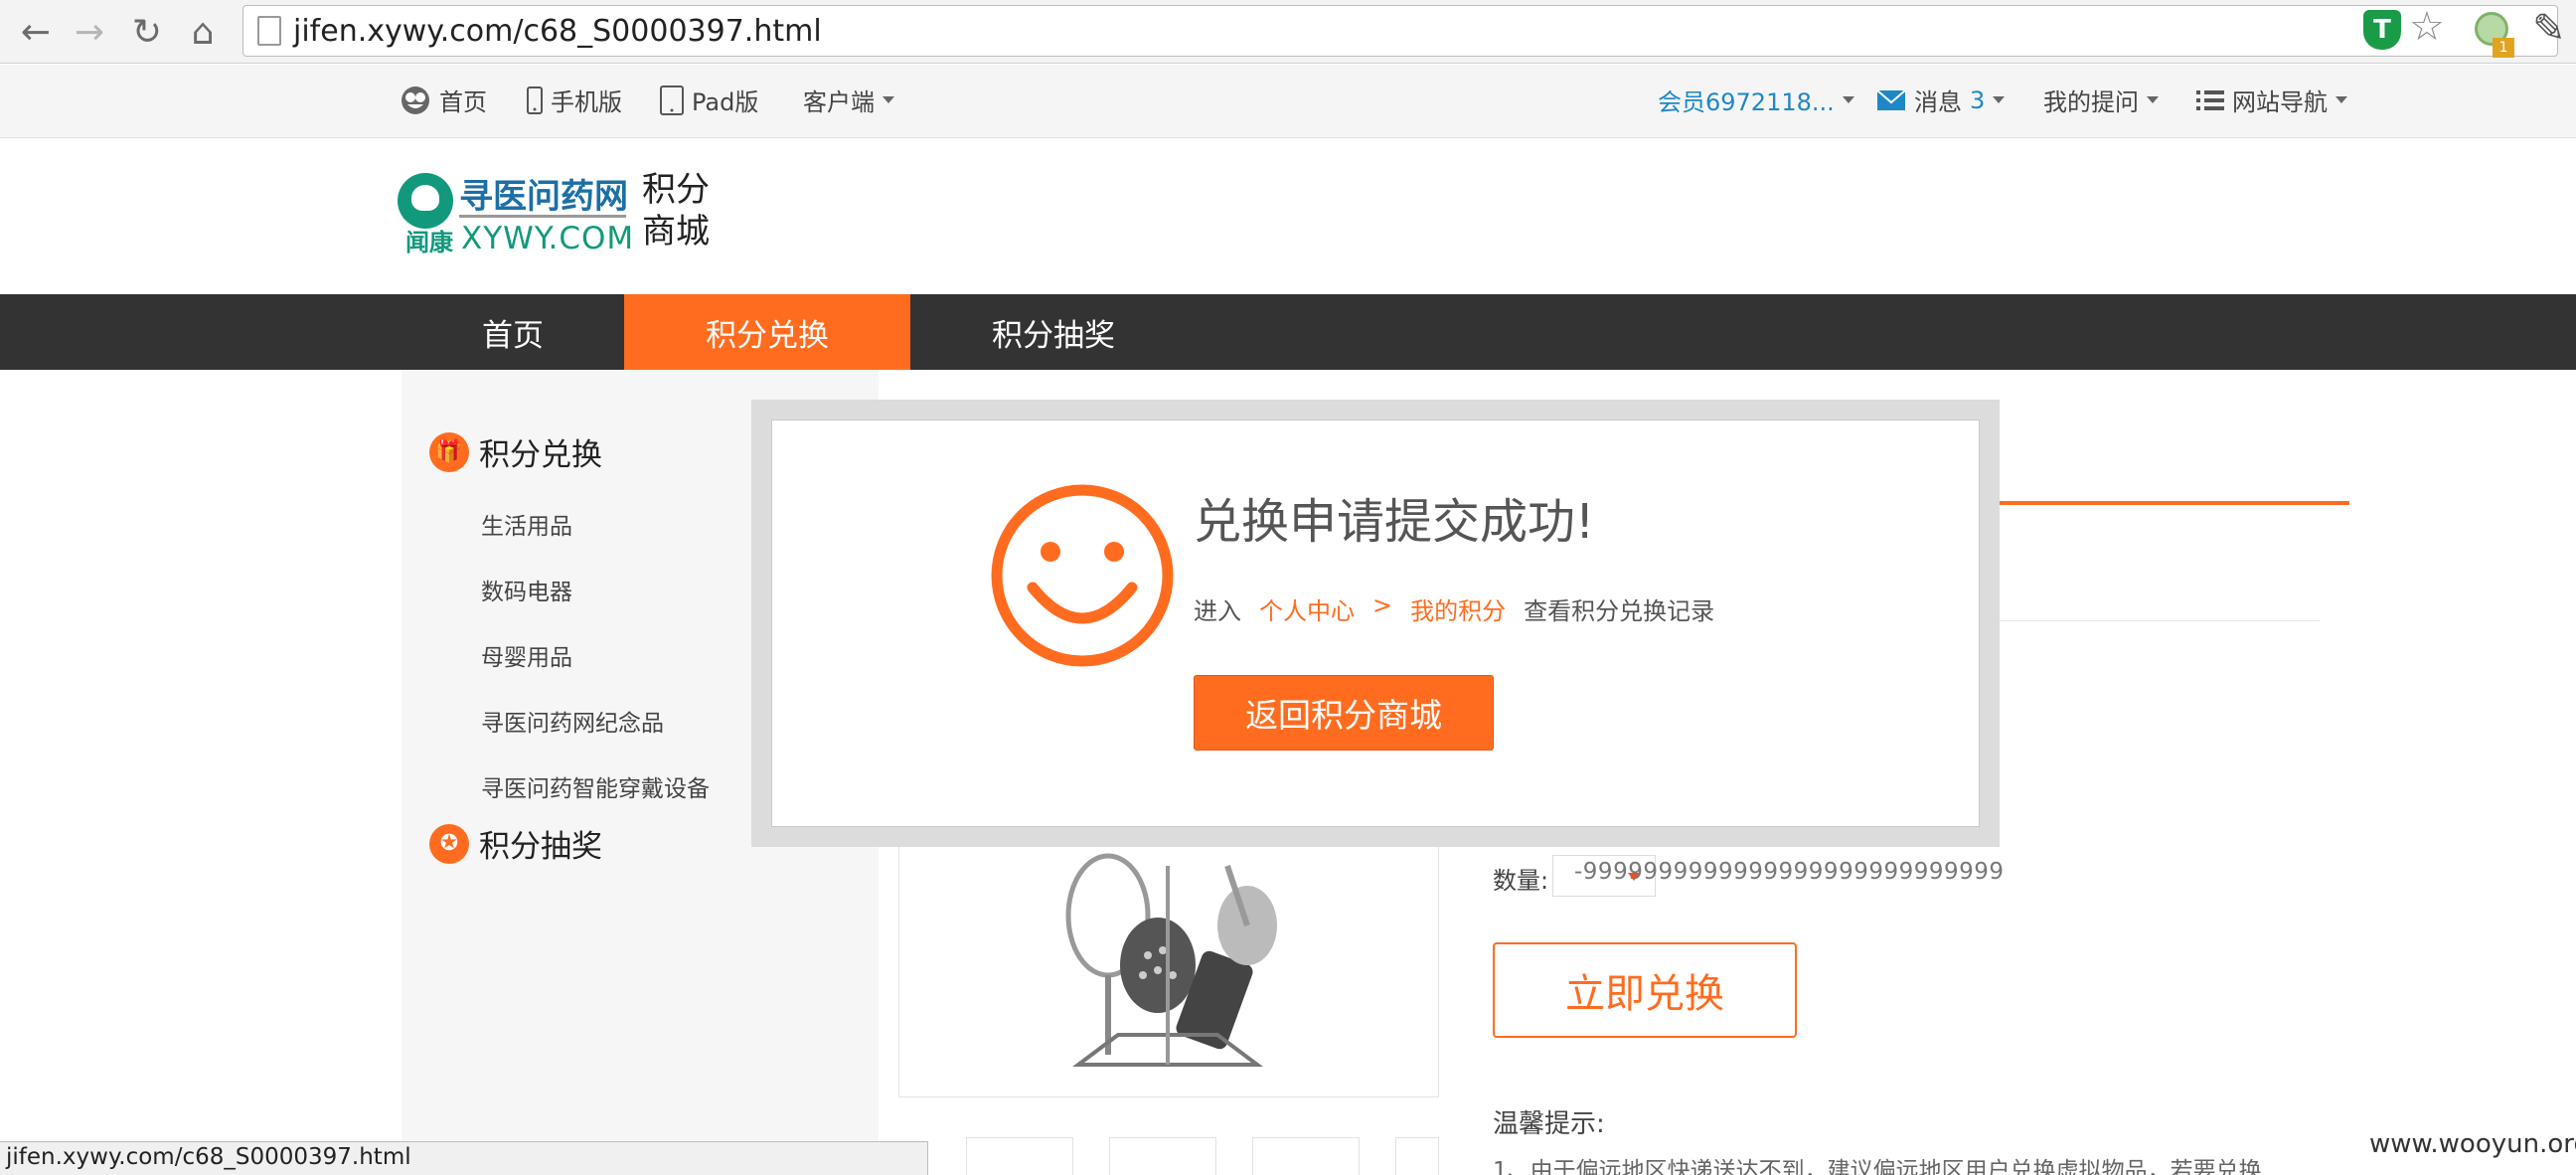 The width and height of the screenshot is (2576, 1175). Describe the element at coordinates (2280, 102) in the screenshot. I see `site-nav-label: 网站导航` at that location.